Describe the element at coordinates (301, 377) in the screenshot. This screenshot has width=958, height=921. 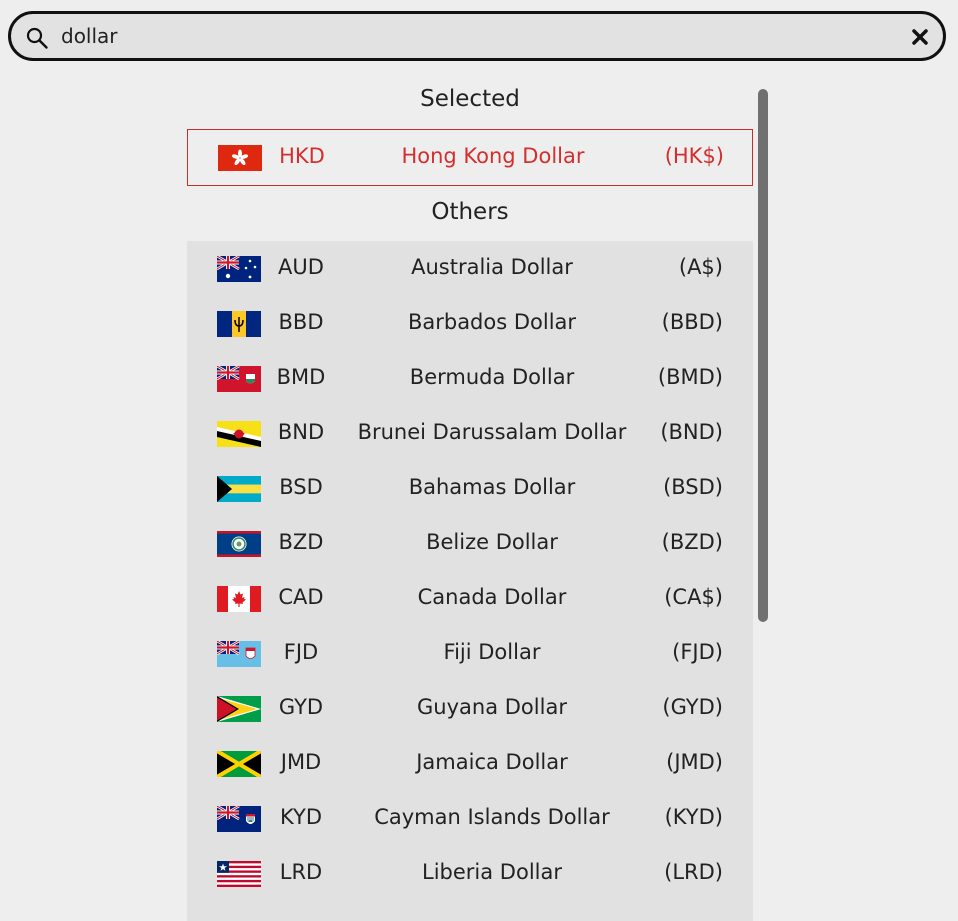
I see `currency-code: BMD` at that location.